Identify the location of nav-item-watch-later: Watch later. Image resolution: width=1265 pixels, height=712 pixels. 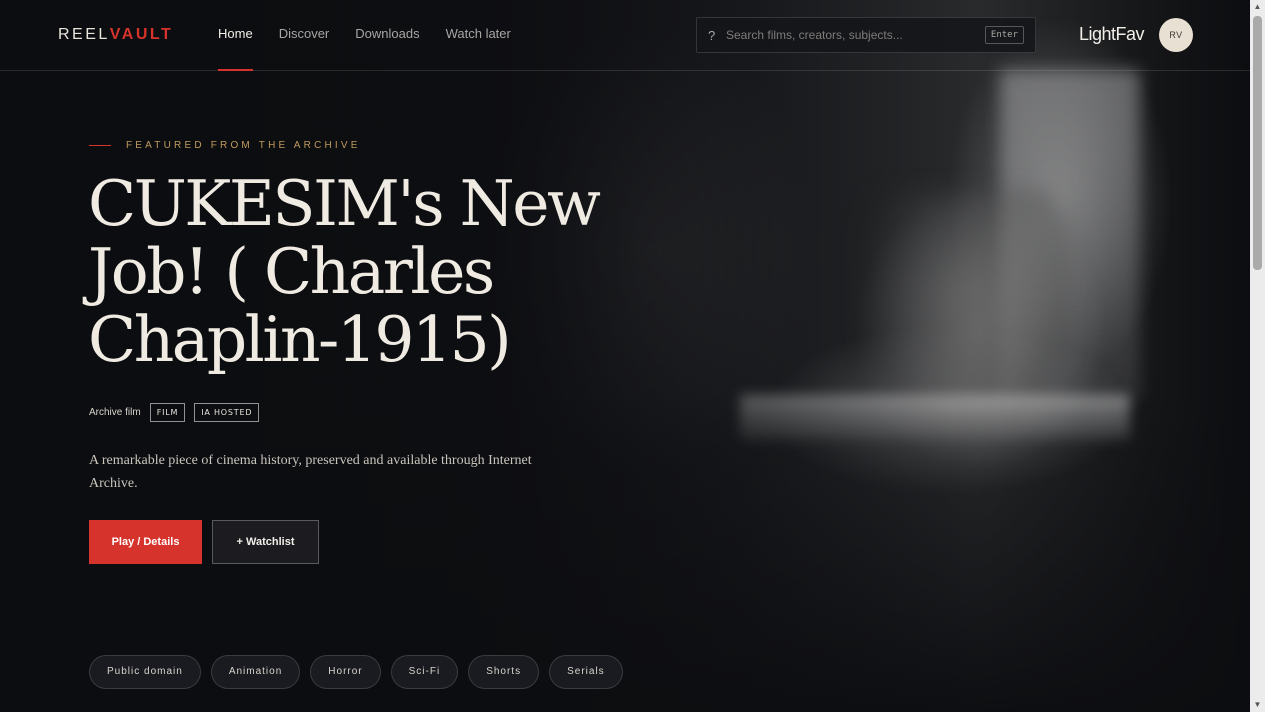
(478, 35).